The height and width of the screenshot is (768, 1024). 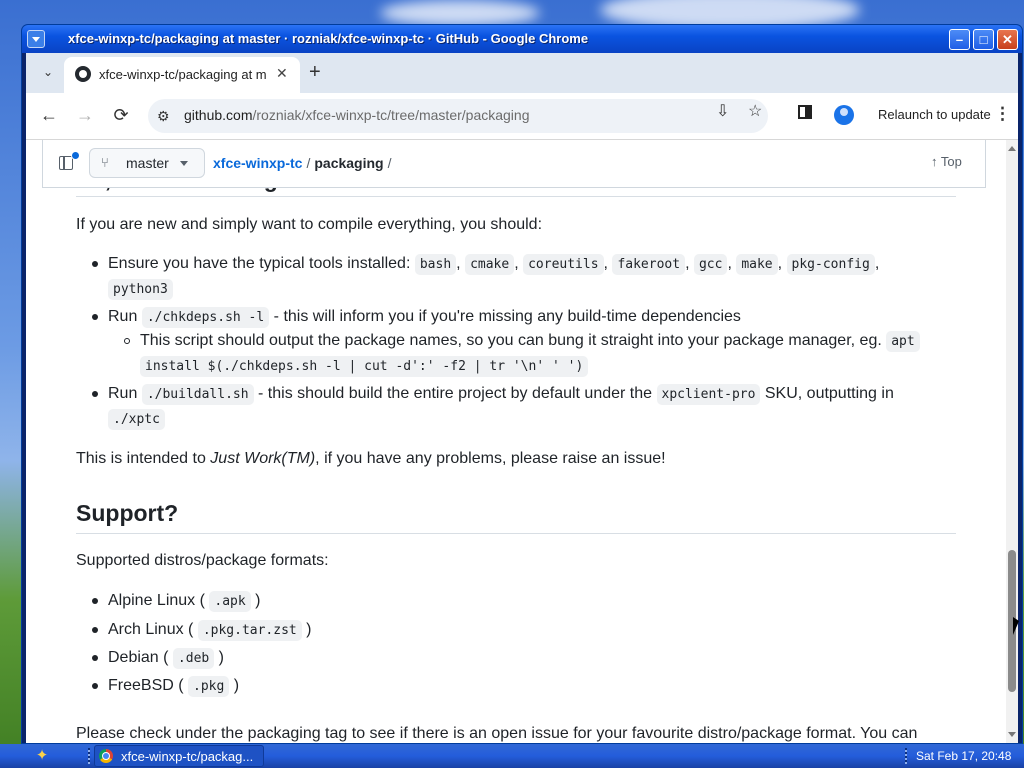 What do you see at coordinates (649, 264) in the screenshot?
I see `code-fakeroot: fakeroot` at bounding box center [649, 264].